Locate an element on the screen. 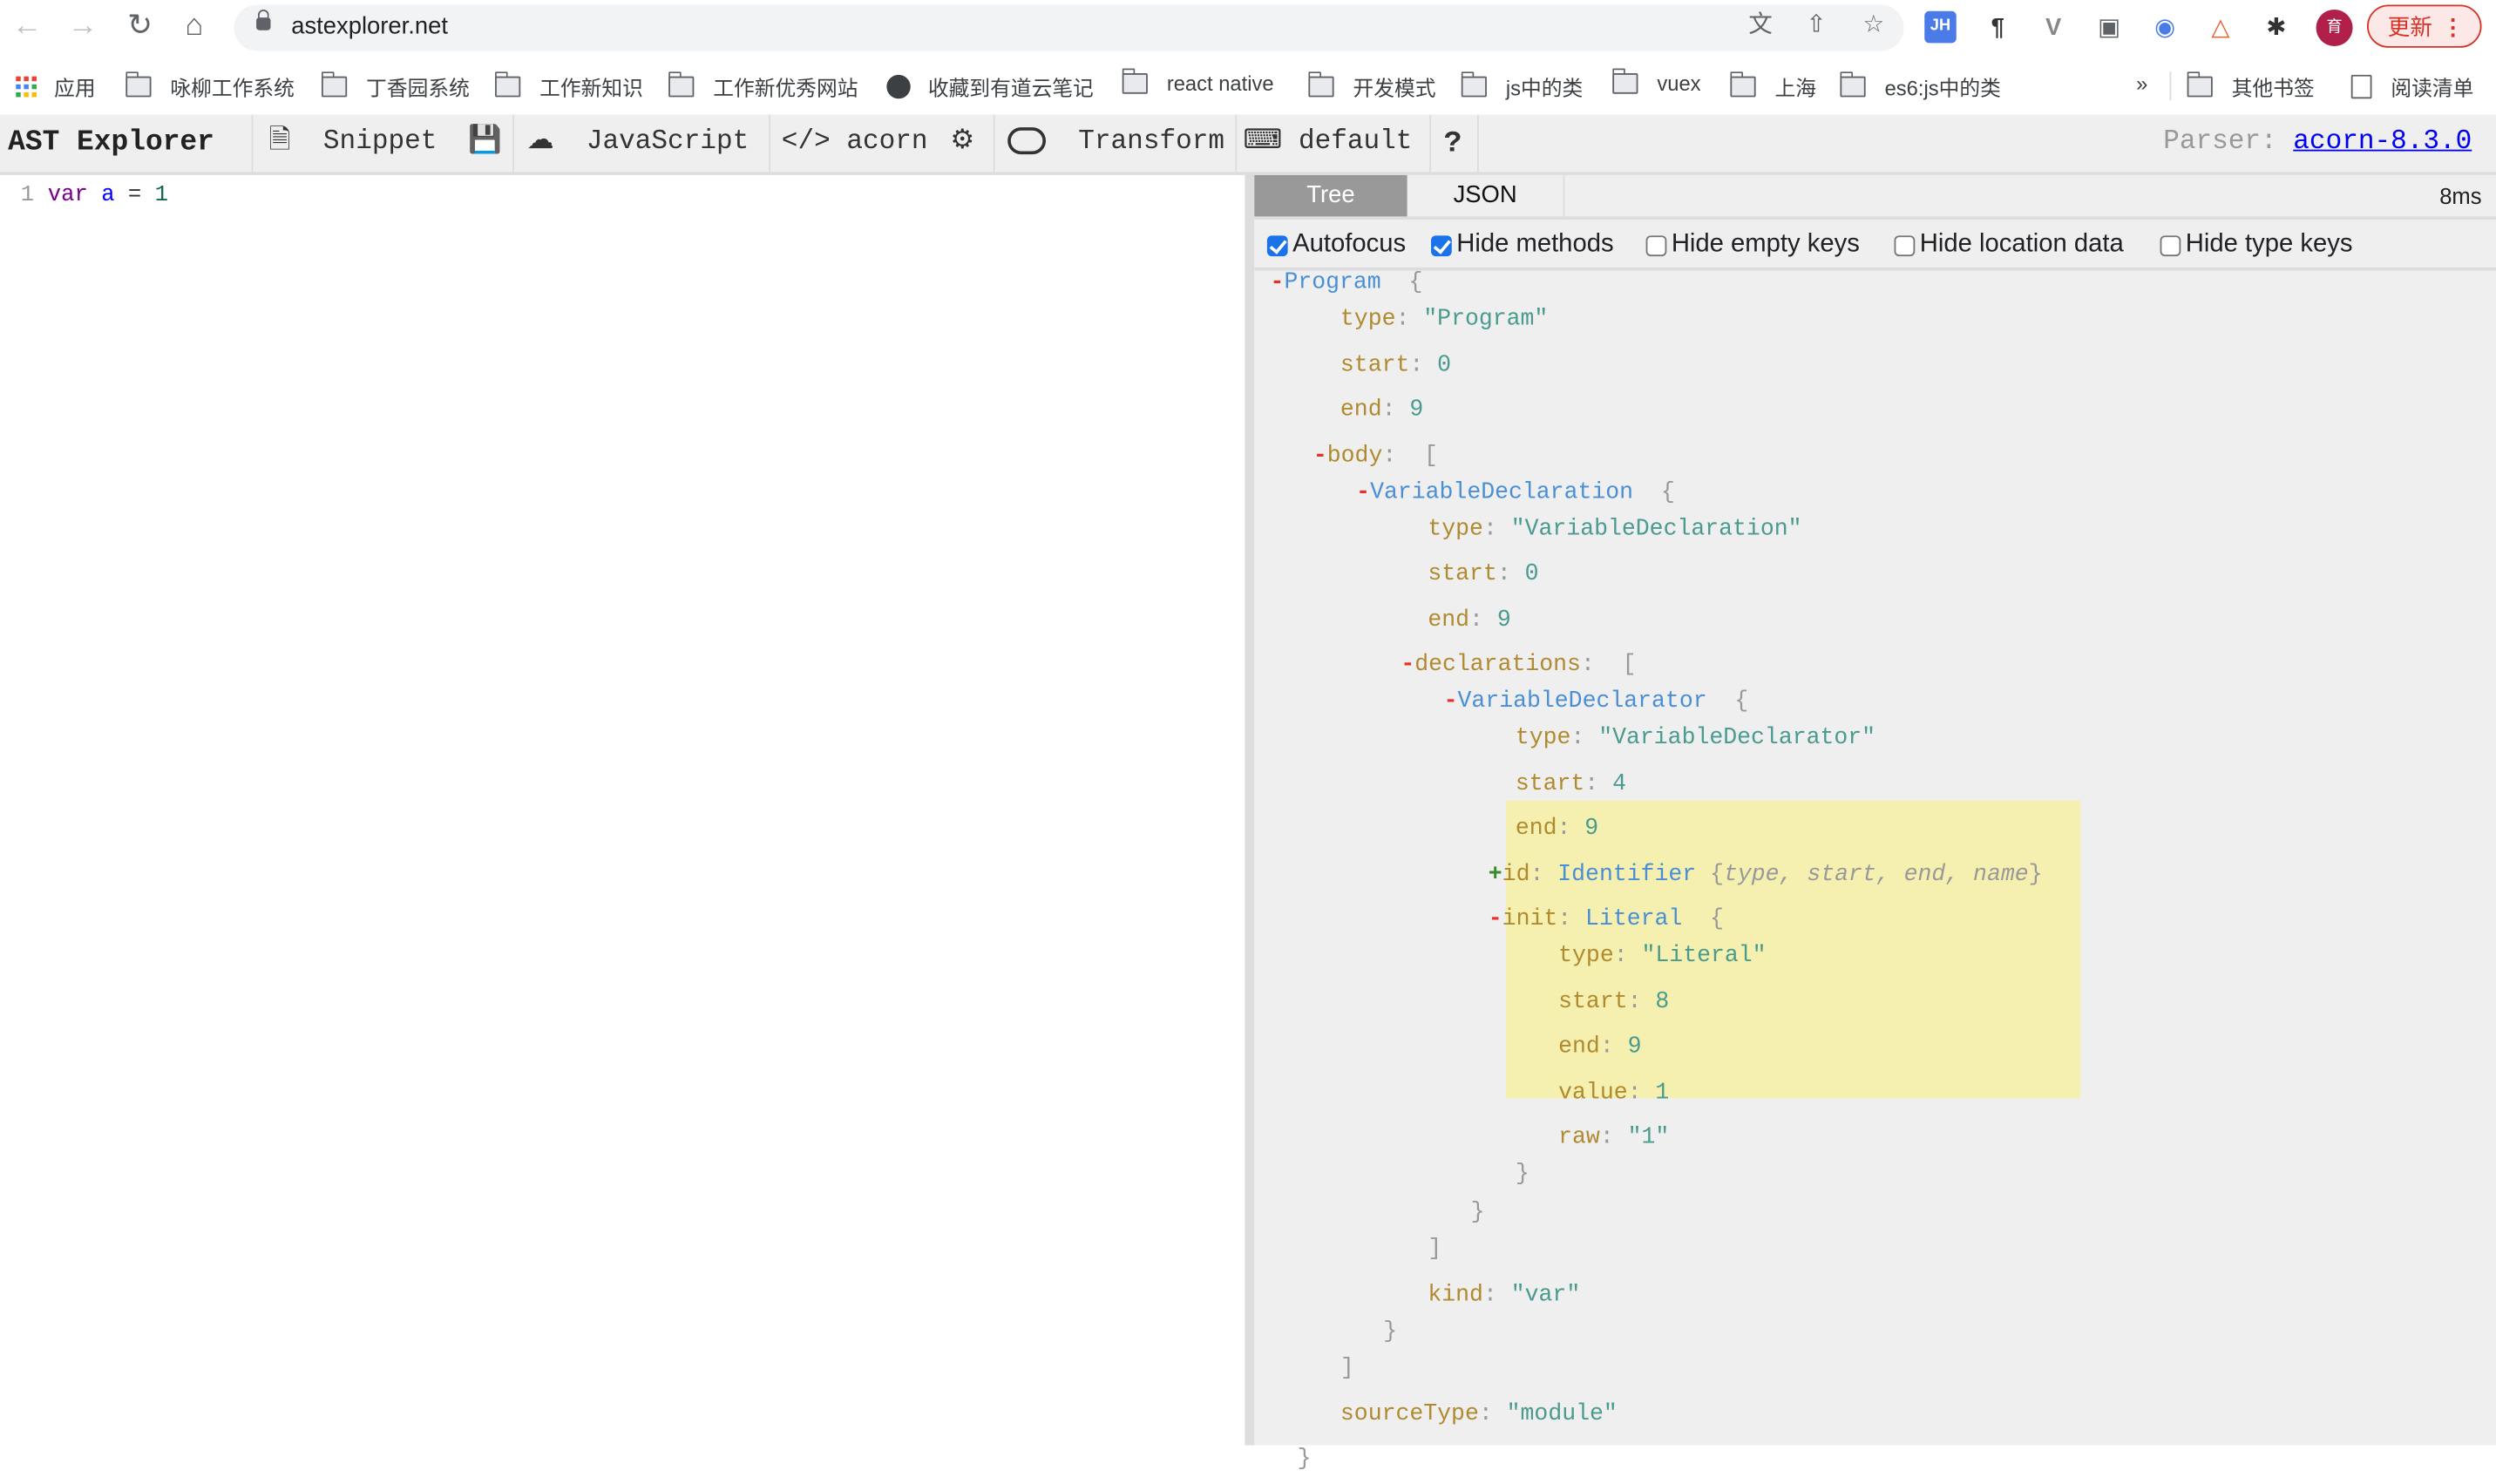 This screenshot has height=1484, width=2496. hide-type-keys-checkbox: Hide type keys is located at coordinates (2256, 246).